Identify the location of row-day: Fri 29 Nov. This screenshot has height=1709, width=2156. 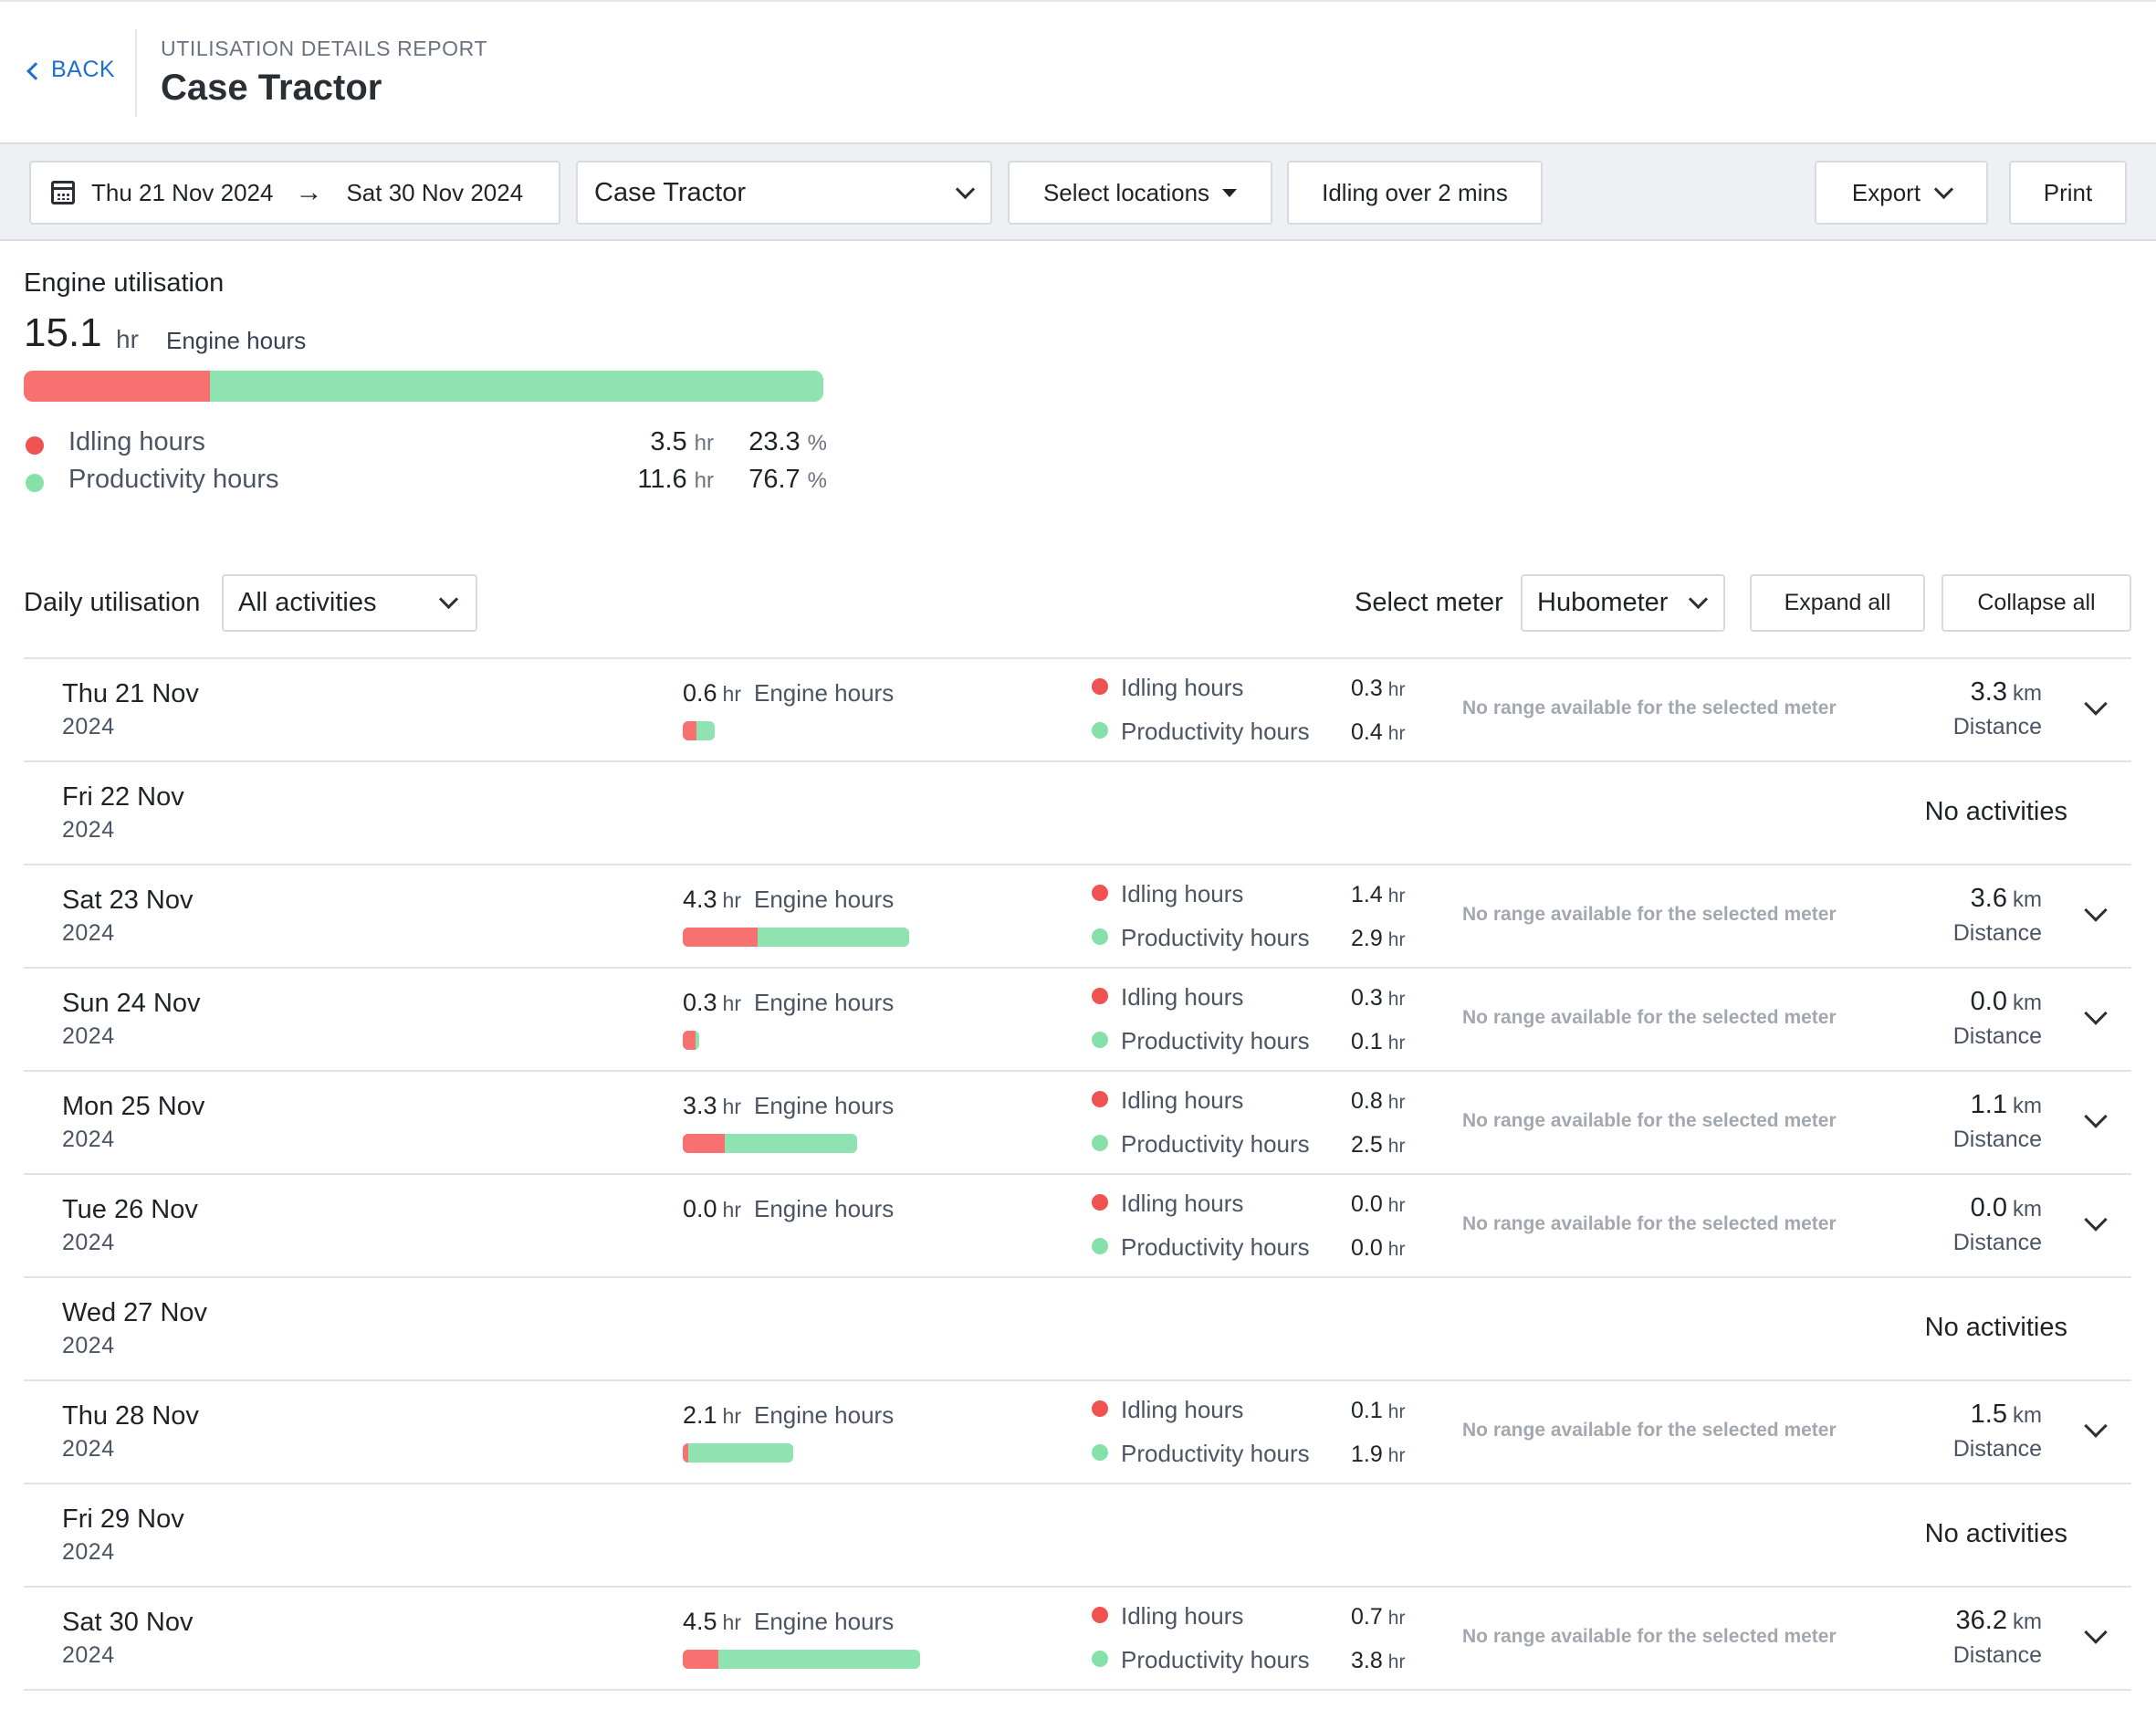
(123, 1519).